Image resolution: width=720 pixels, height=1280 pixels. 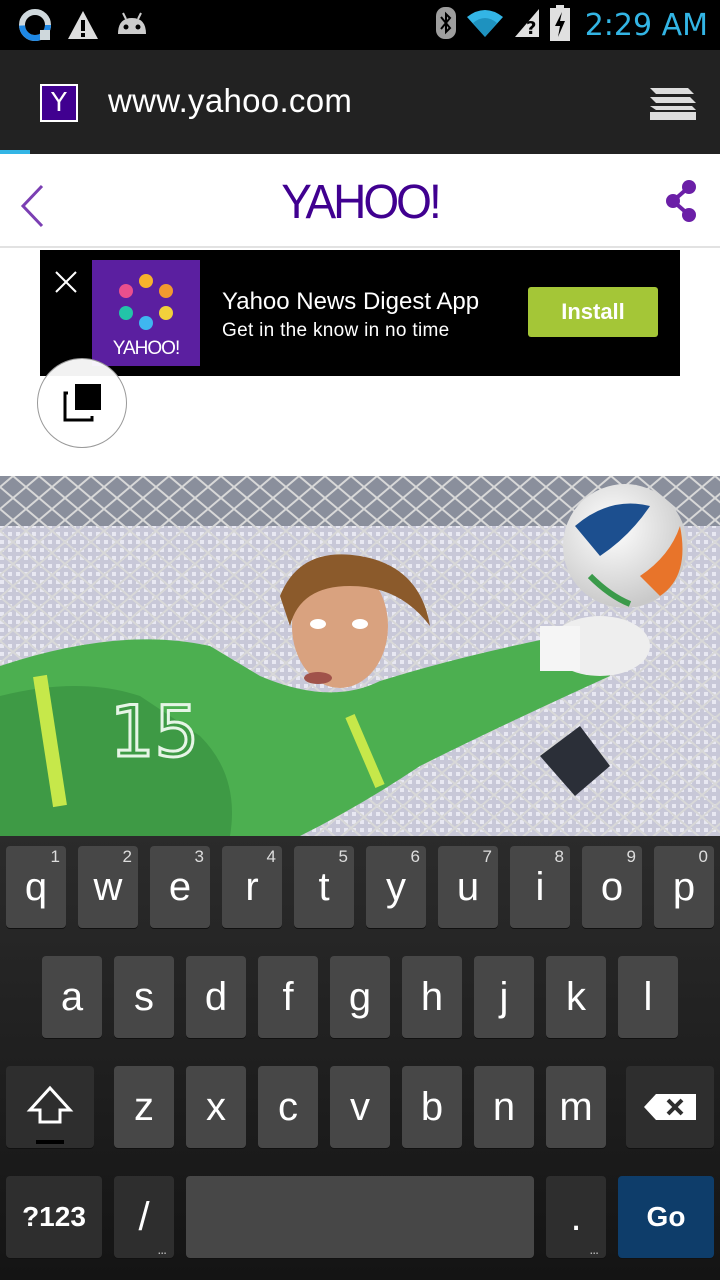 I want to click on key-p: p0, so click(x=684, y=887).